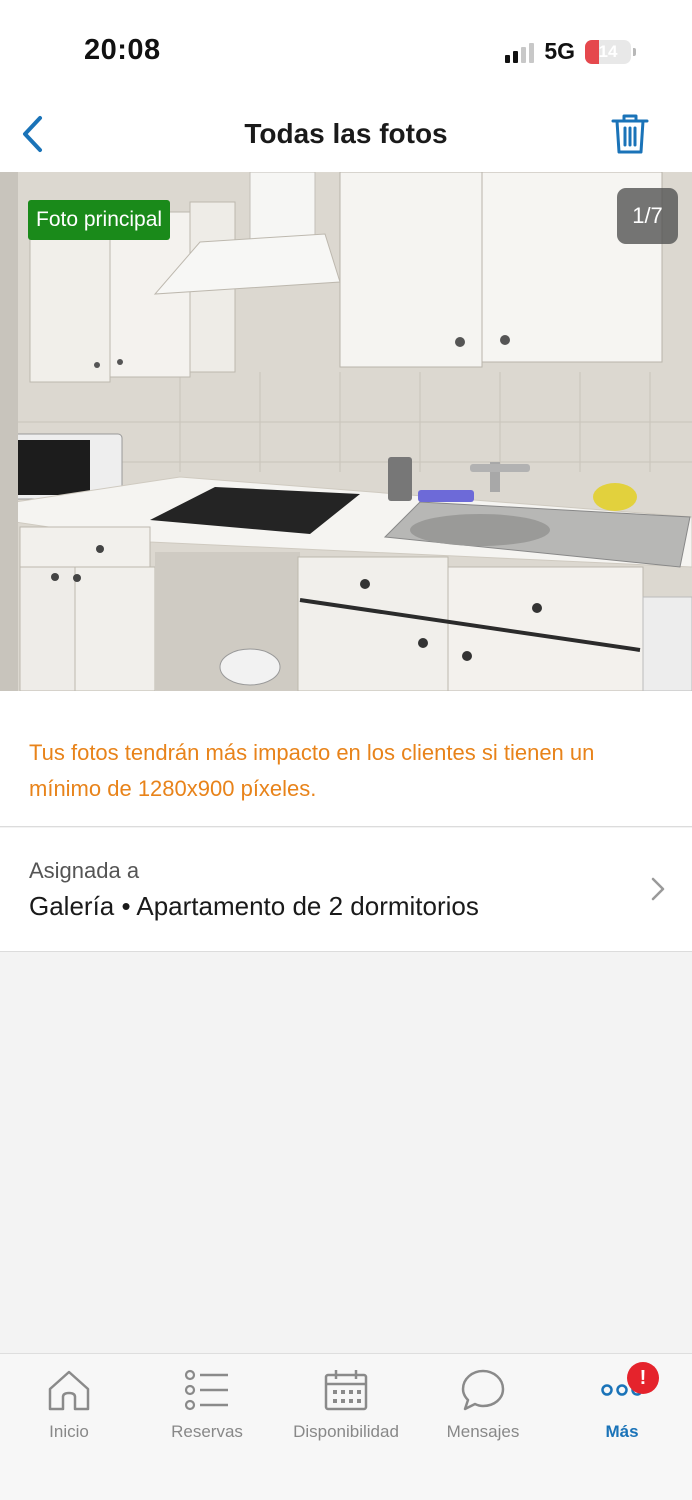 This screenshot has width=692, height=1500. I want to click on tab-label: Disponibilidad, so click(346, 1431).